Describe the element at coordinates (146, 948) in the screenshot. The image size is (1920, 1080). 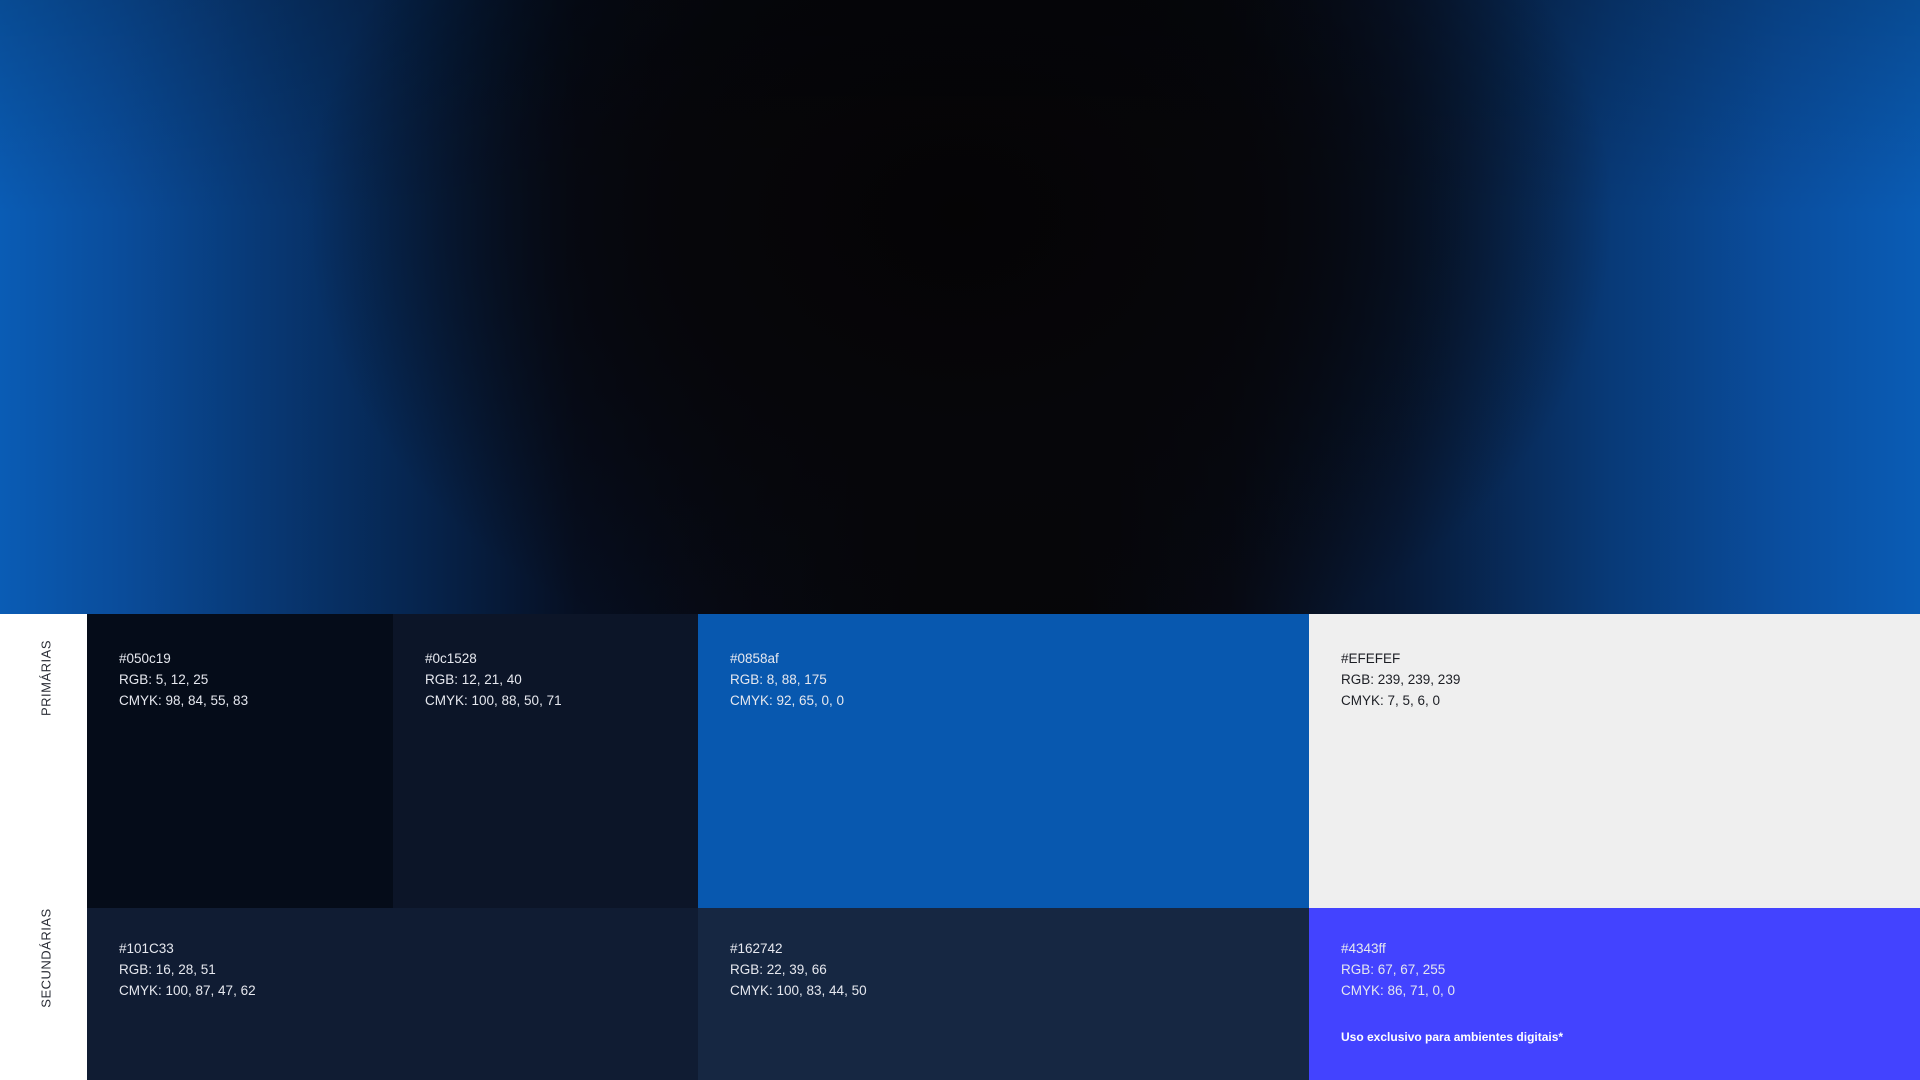
I see `swatch-hex: #101C33` at that location.